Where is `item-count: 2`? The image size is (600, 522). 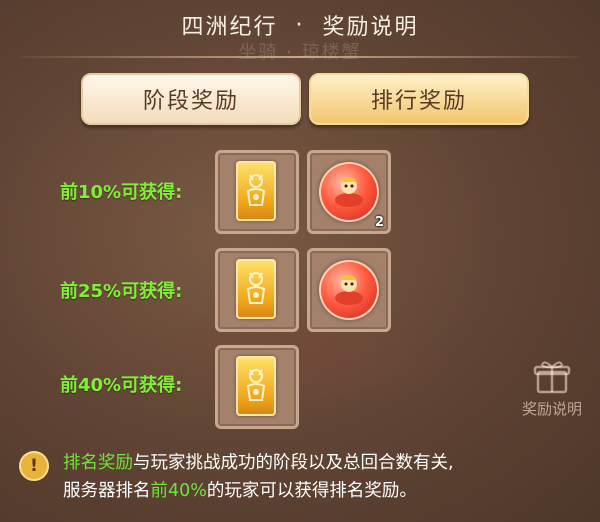
item-count: 2 is located at coordinates (379, 222).